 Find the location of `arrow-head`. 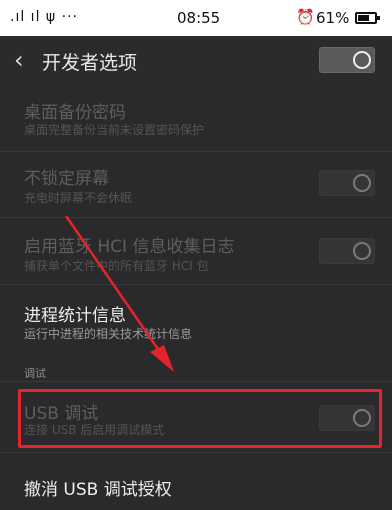

arrow-head is located at coordinates (162, 358).